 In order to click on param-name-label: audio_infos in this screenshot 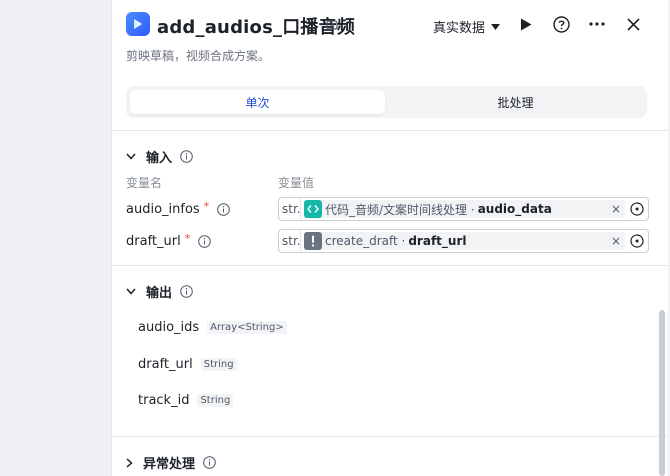, I will do `click(163, 209)`.